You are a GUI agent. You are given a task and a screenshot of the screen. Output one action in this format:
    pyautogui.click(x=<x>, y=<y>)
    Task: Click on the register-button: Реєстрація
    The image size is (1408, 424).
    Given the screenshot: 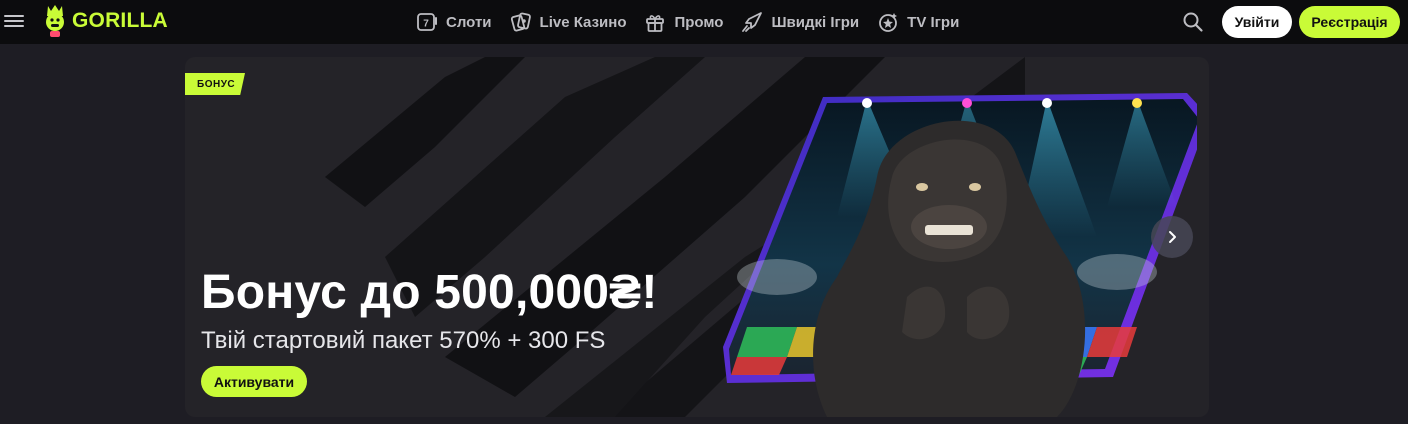 What is the action you would take?
    pyautogui.click(x=1349, y=22)
    